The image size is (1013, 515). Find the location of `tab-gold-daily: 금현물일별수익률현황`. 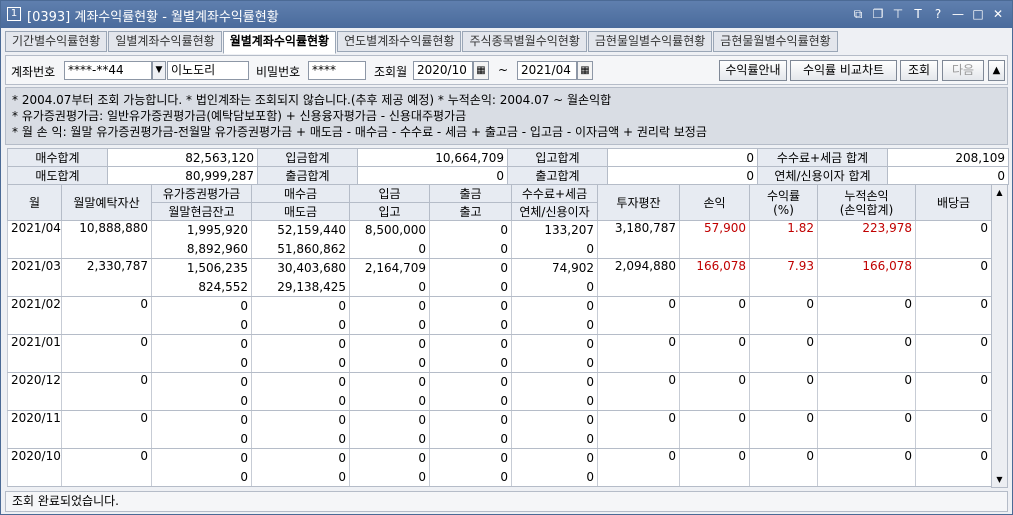

tab-gold-daily: 금현물일별수익률현황 is located at coordinates (650, 41).